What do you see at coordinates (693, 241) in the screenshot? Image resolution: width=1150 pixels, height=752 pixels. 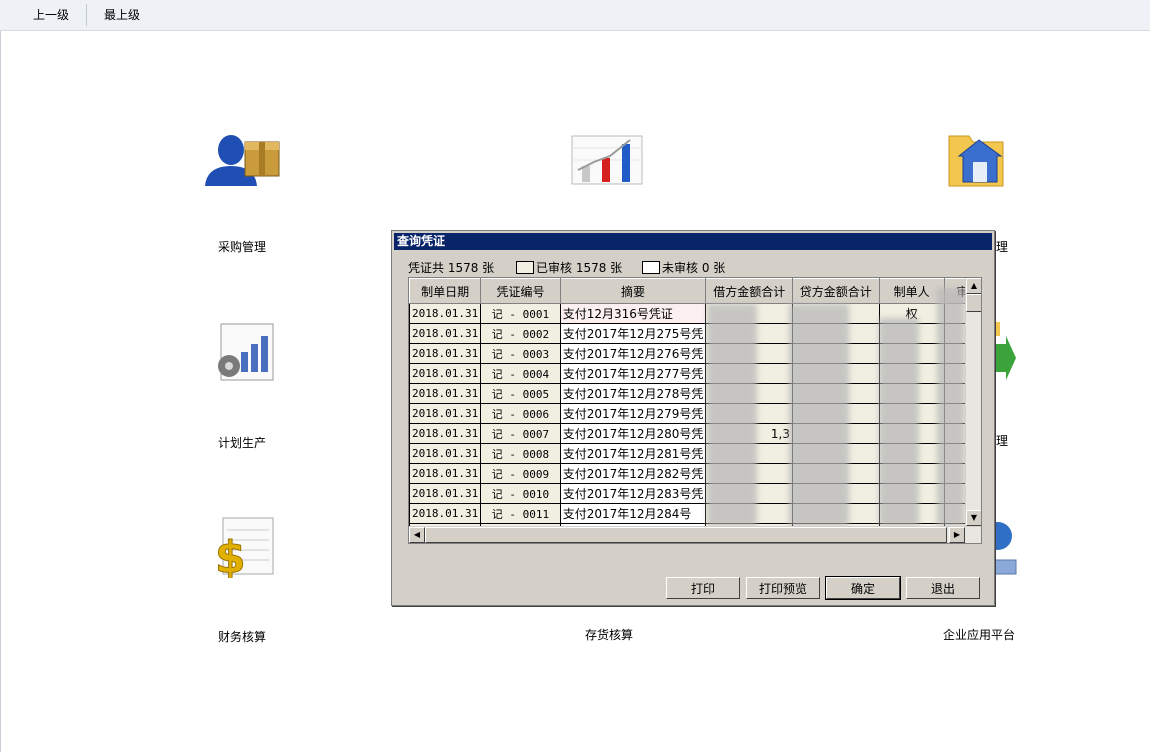 I see `dialog-title: 查询凭证` at bounding box center [693, 241].